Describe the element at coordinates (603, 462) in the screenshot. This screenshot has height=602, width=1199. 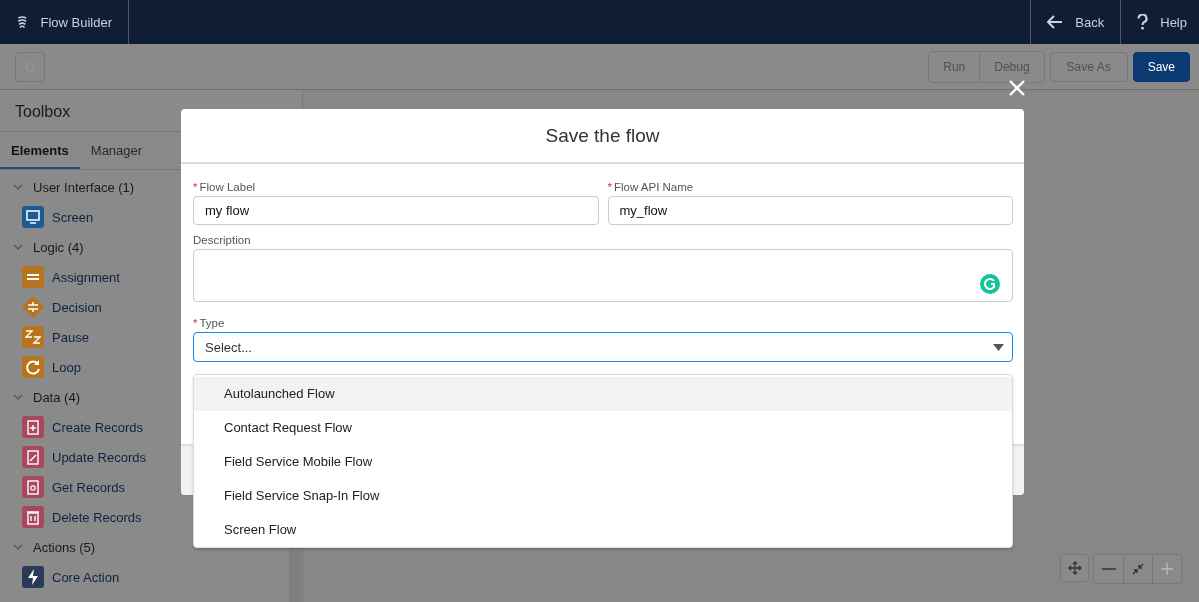
I see `dropdown-option: Field Service Mobile Flow` at that location.